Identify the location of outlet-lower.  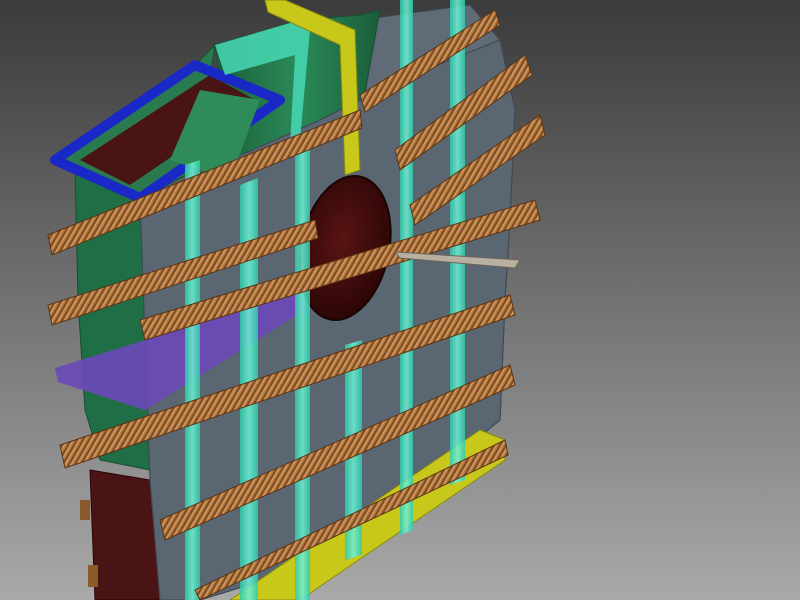
(125, 534).